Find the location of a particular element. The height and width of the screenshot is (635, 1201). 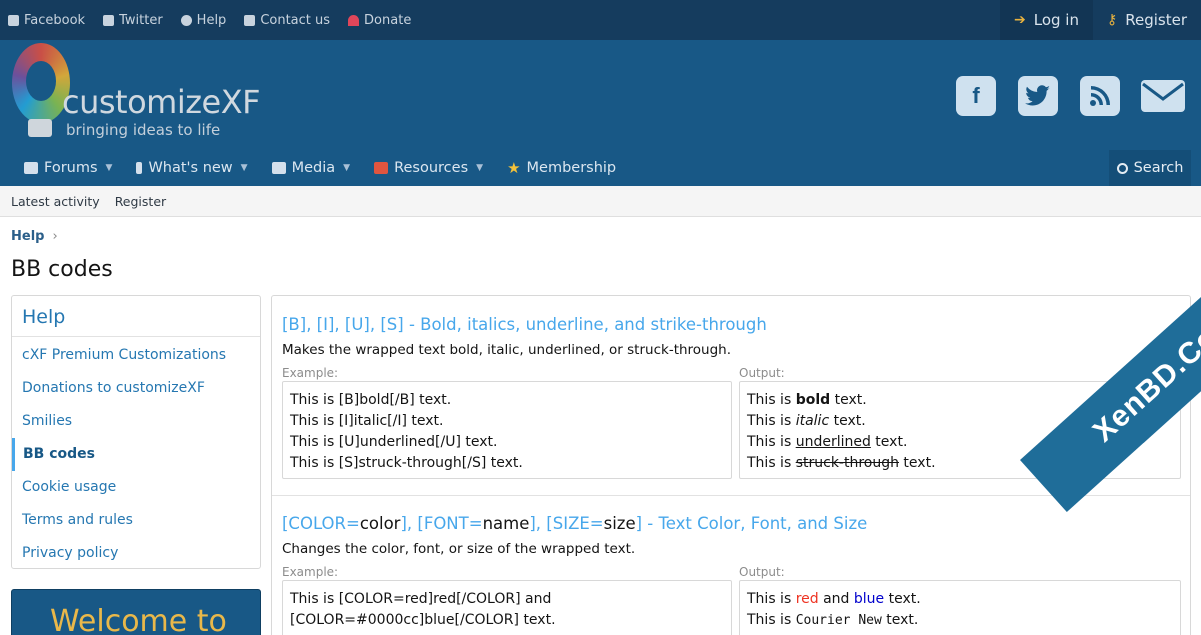

login-button: ➔ Log in is located at coordinates (1046, 20).